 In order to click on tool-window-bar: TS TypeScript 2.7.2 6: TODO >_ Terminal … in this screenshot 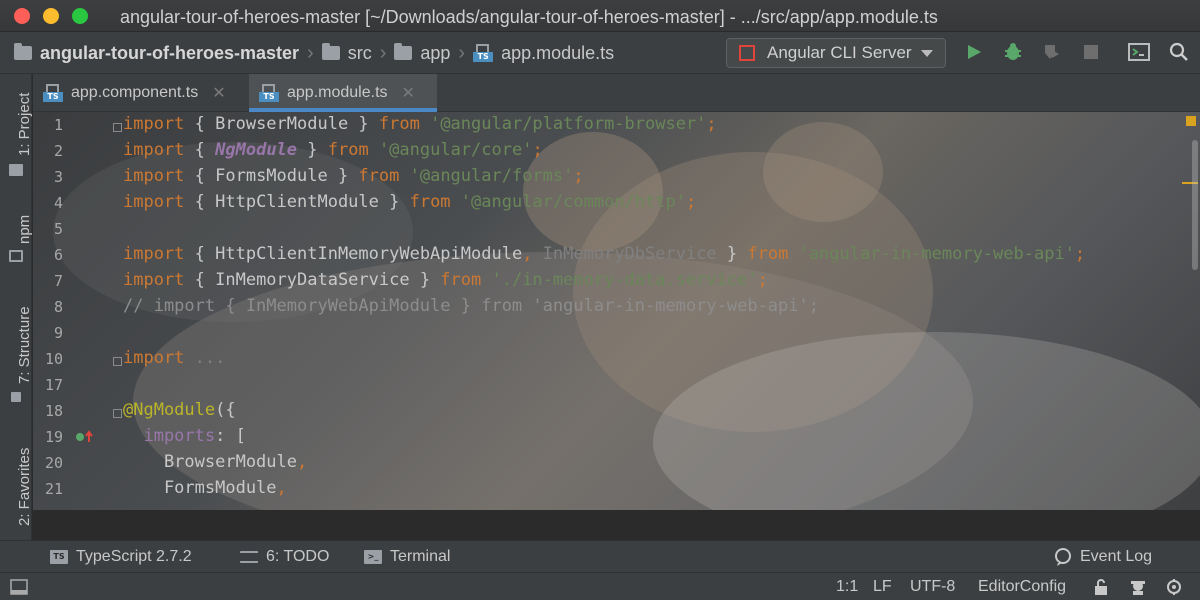, I will do `click(600, 556)`.